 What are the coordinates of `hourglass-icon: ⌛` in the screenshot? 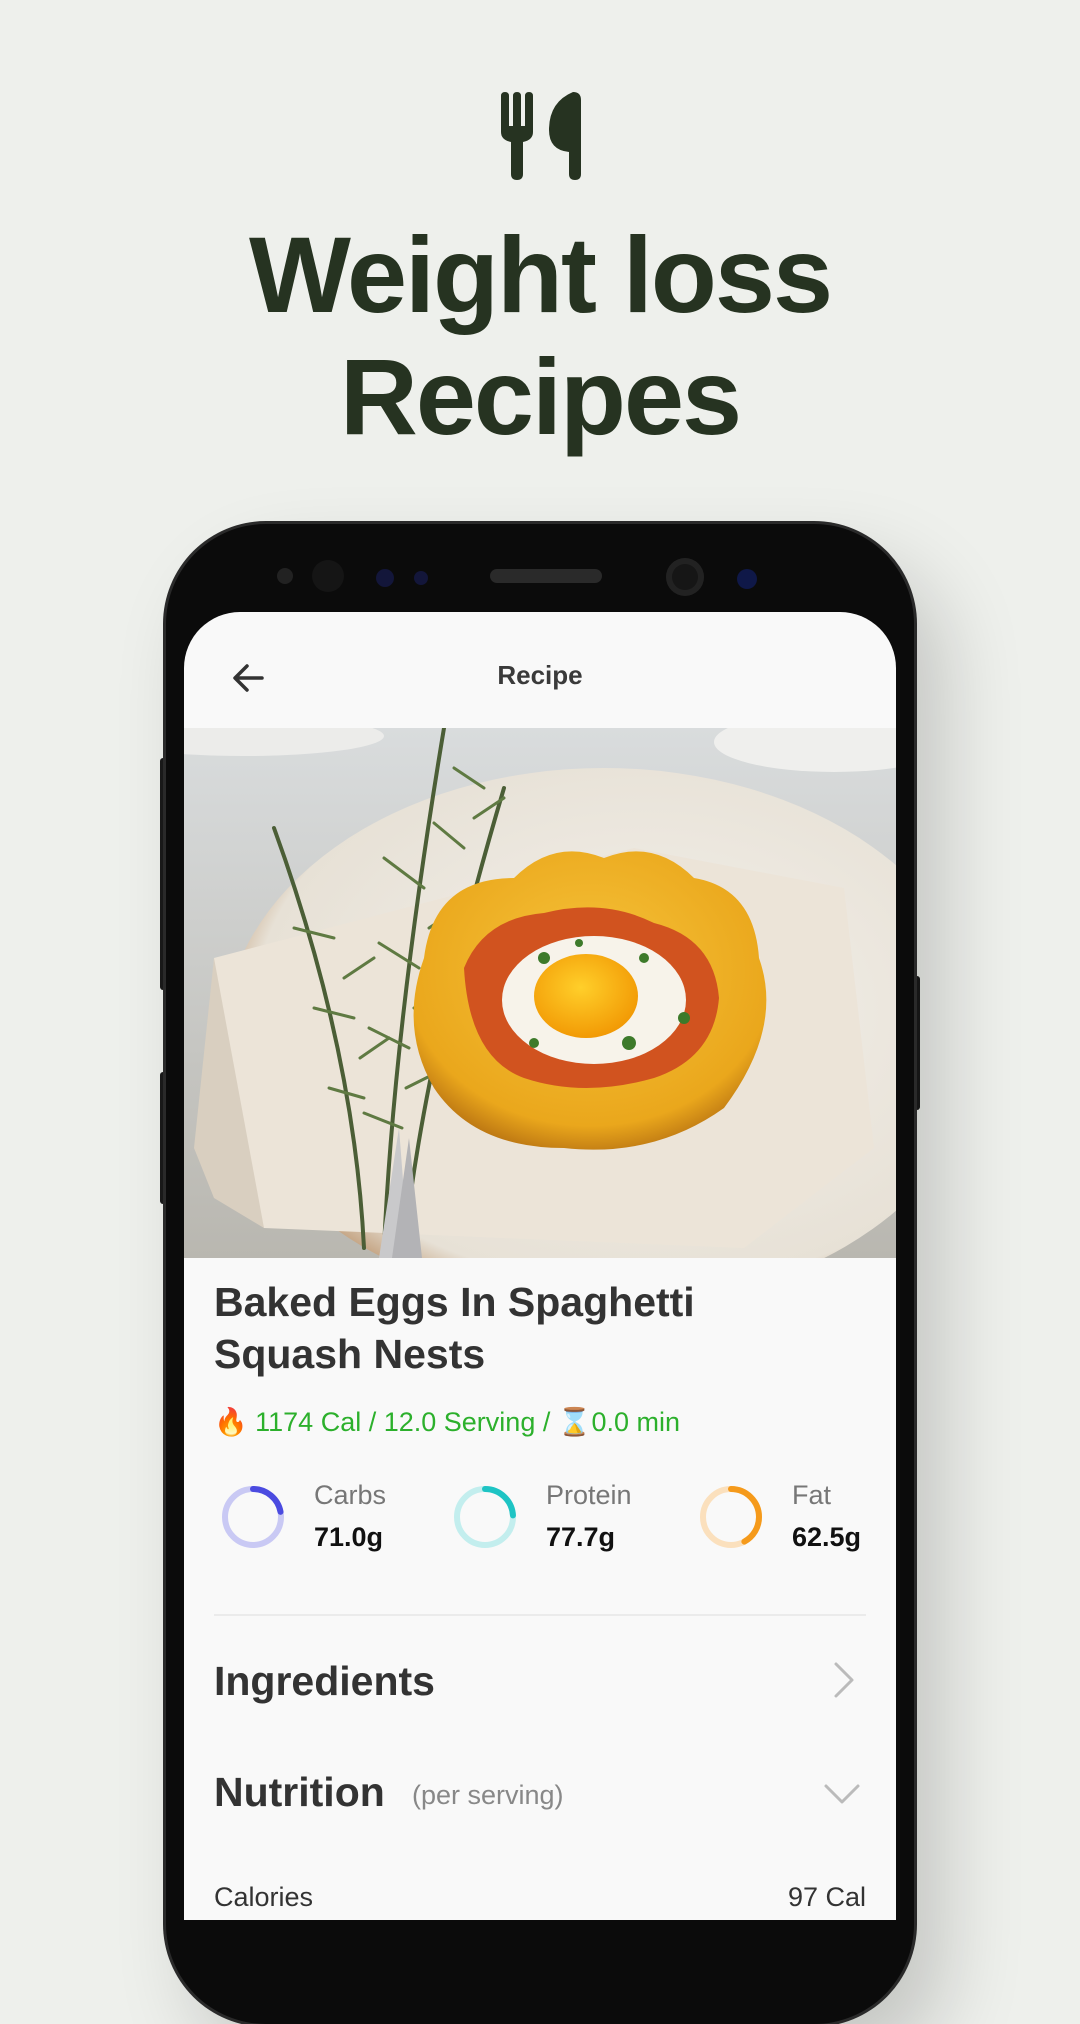 It's located at (574, 1422).